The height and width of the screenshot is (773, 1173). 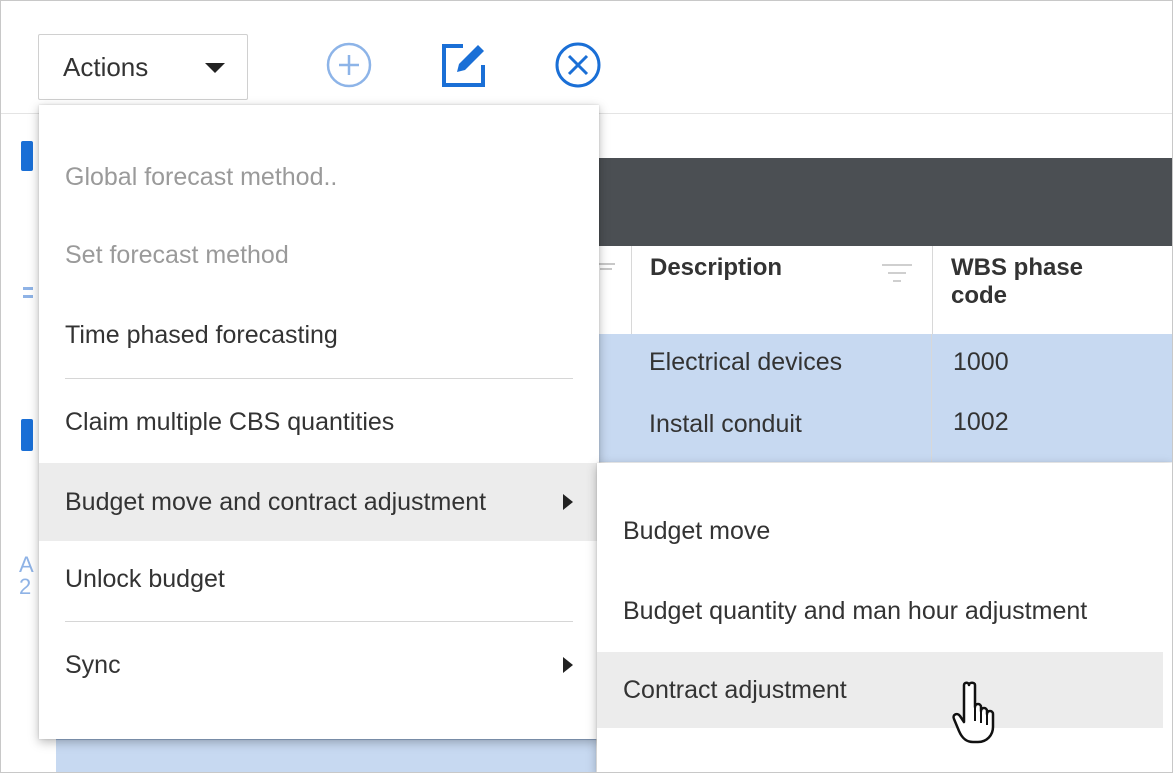 What do you see at coordinates (725, 424) in the screenshot?
I see `cell-description: Install conduit` at bounding box center [725, 424].